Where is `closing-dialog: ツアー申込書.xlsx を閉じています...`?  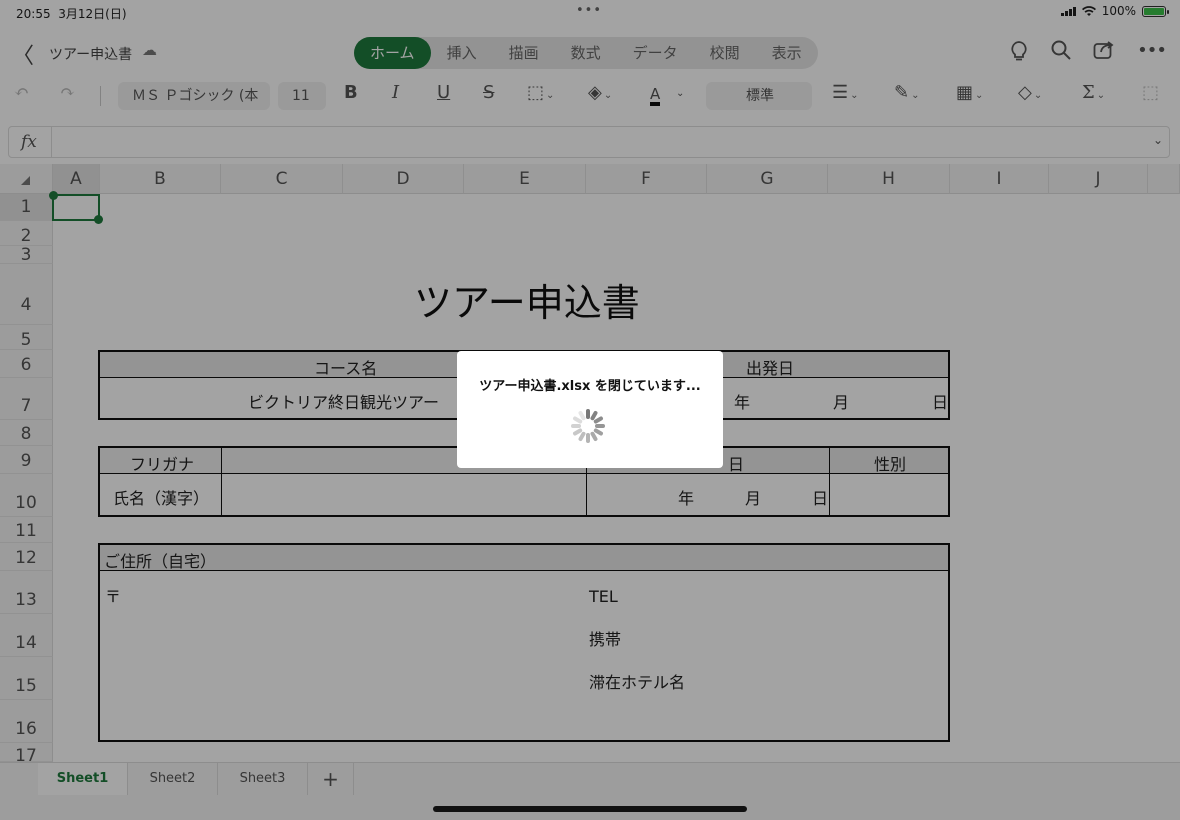 closing-dialog: ツアー申込書.xlsx を閉じています... is located at coordinates (590, 409).